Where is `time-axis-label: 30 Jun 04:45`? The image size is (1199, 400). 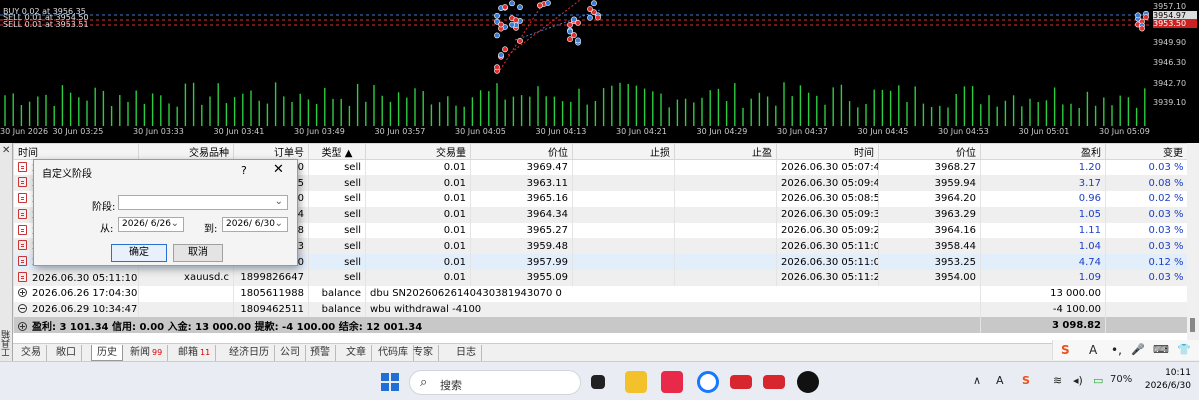 time-axis-label: 30 Jun 04:45 is located at coordinates (883, 131).